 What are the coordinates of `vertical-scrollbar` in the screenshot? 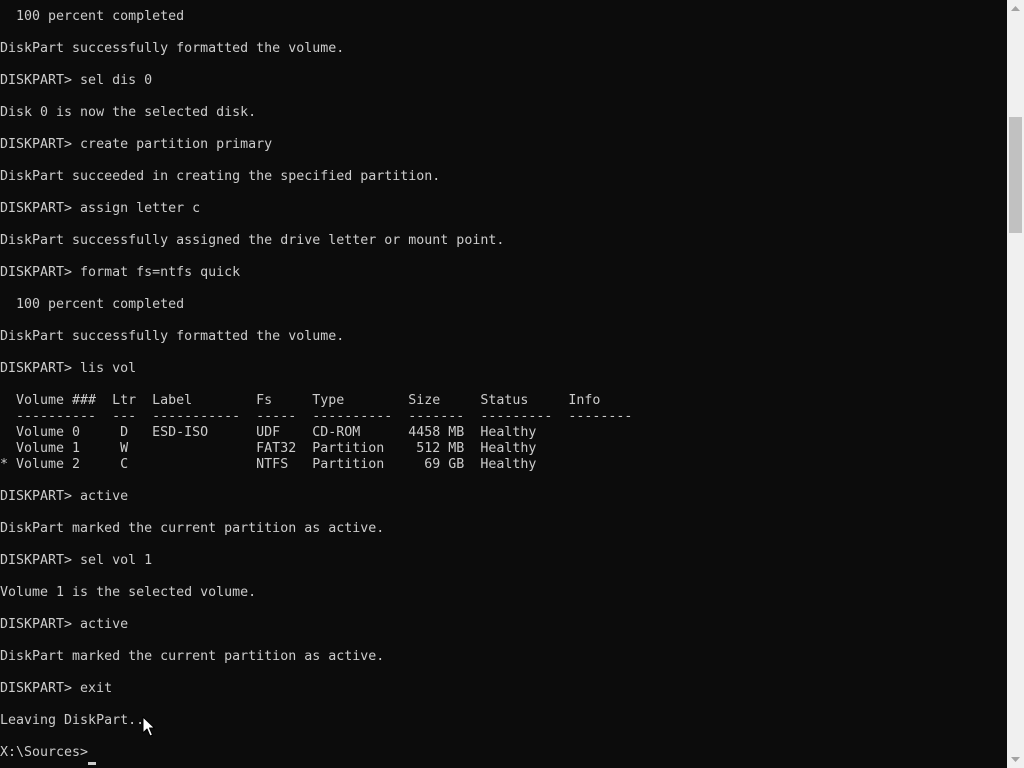 It's located at (1015, 384).